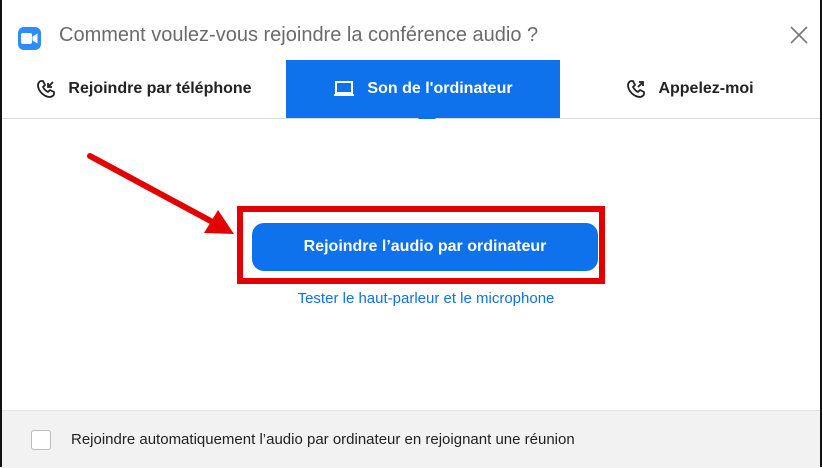 The image size is (822, 468). Describe the element at coordinates (421, 245) in the screenshot. I see `annotation-highlight-box` at that location.